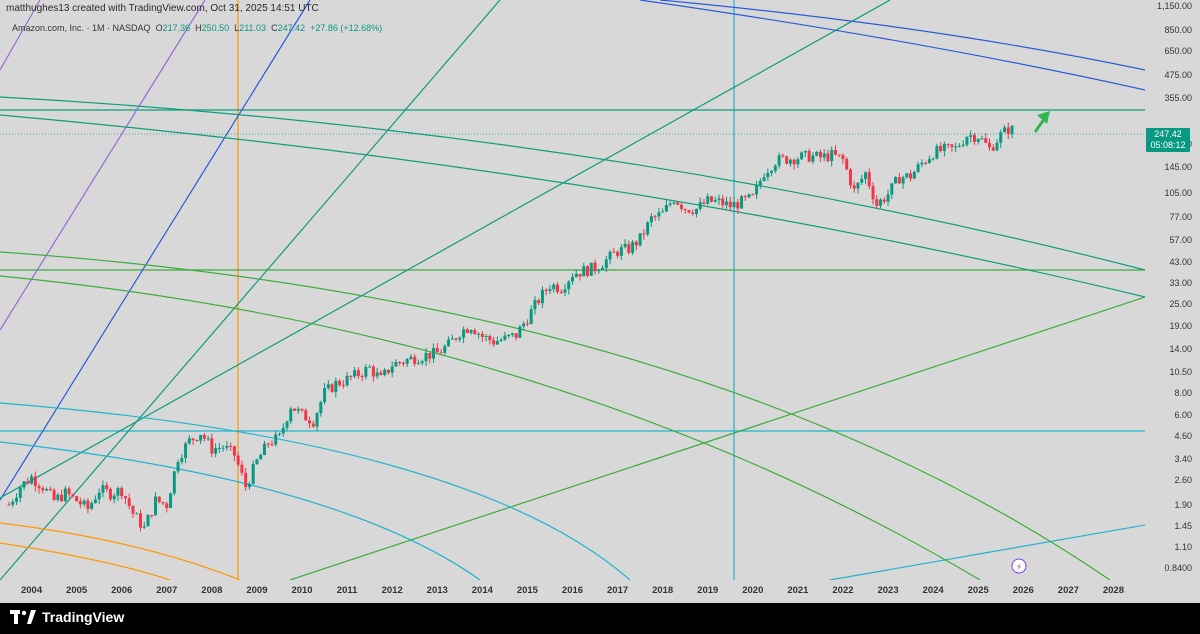  Describe the element at coordinates (1180, 304) in the screenshot. I see `price-tick-label: 25.00` at that location.